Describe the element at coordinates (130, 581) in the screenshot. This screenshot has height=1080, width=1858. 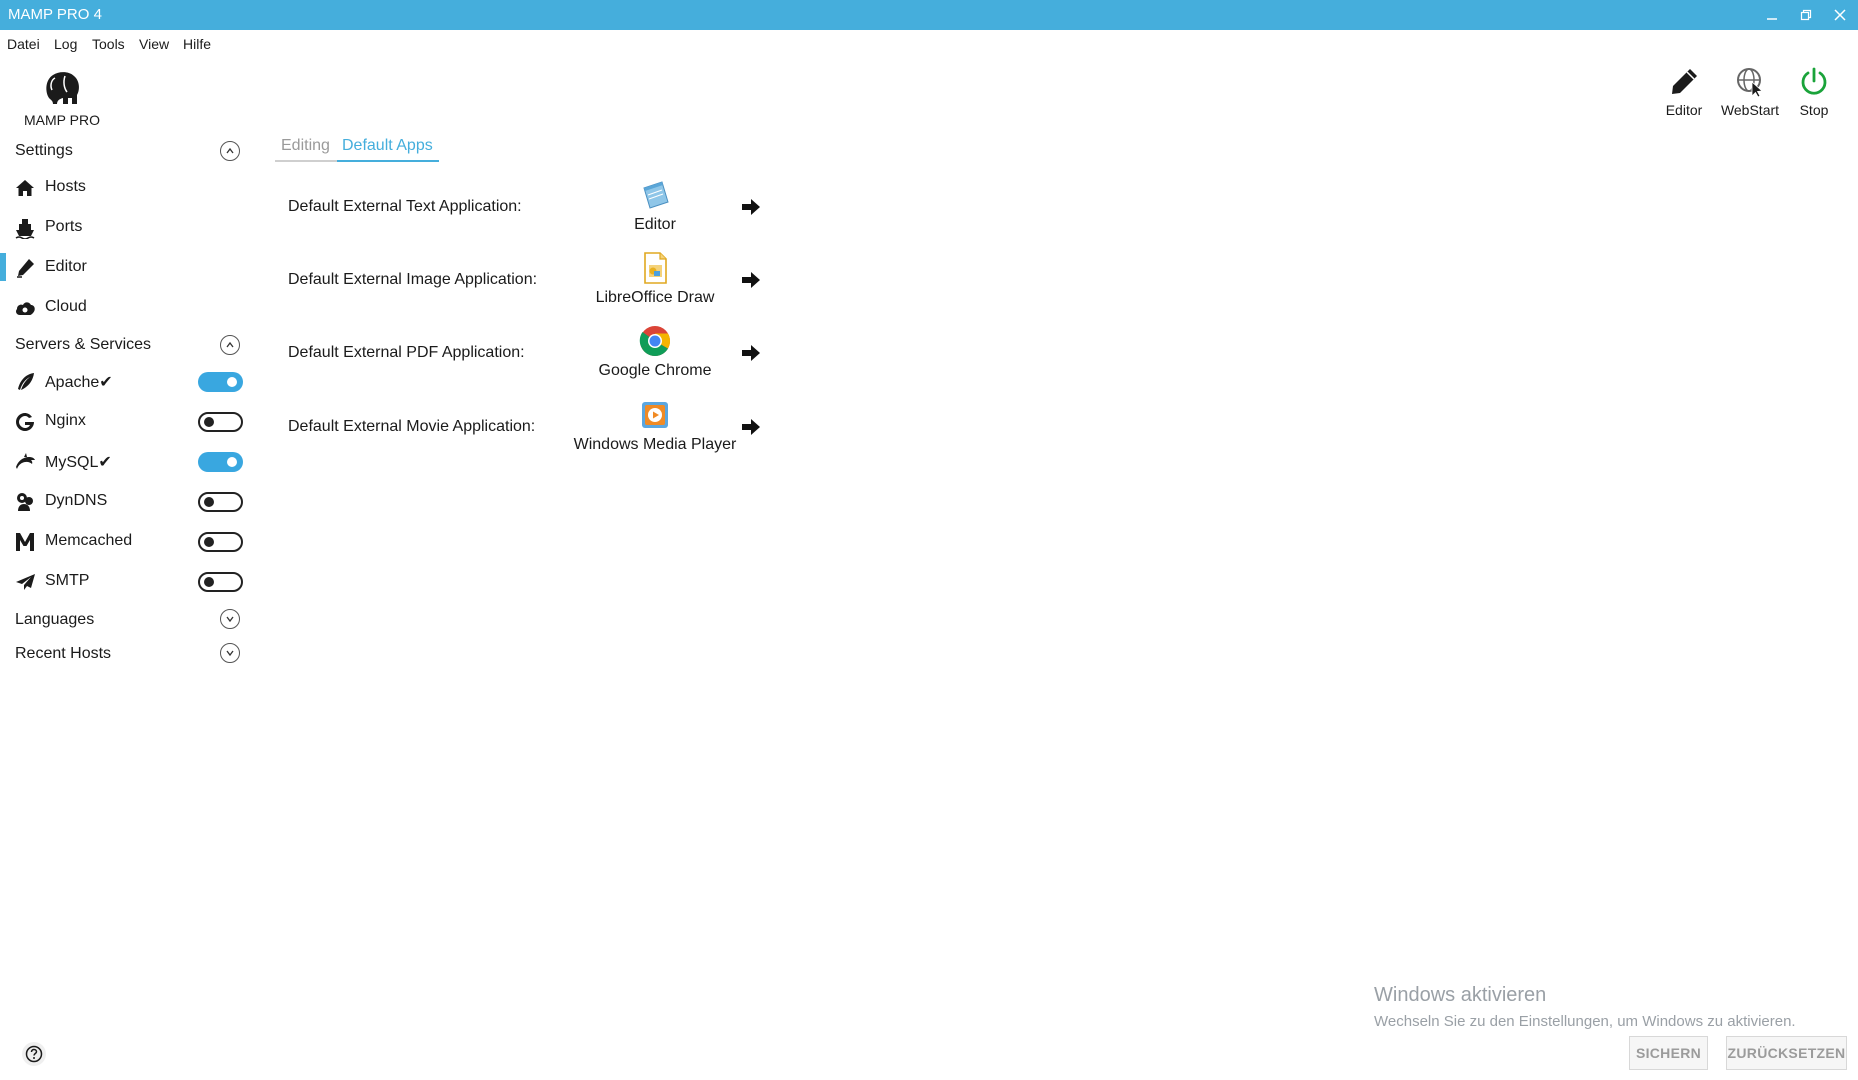
I see `service-smtp: SMTP` at that location.